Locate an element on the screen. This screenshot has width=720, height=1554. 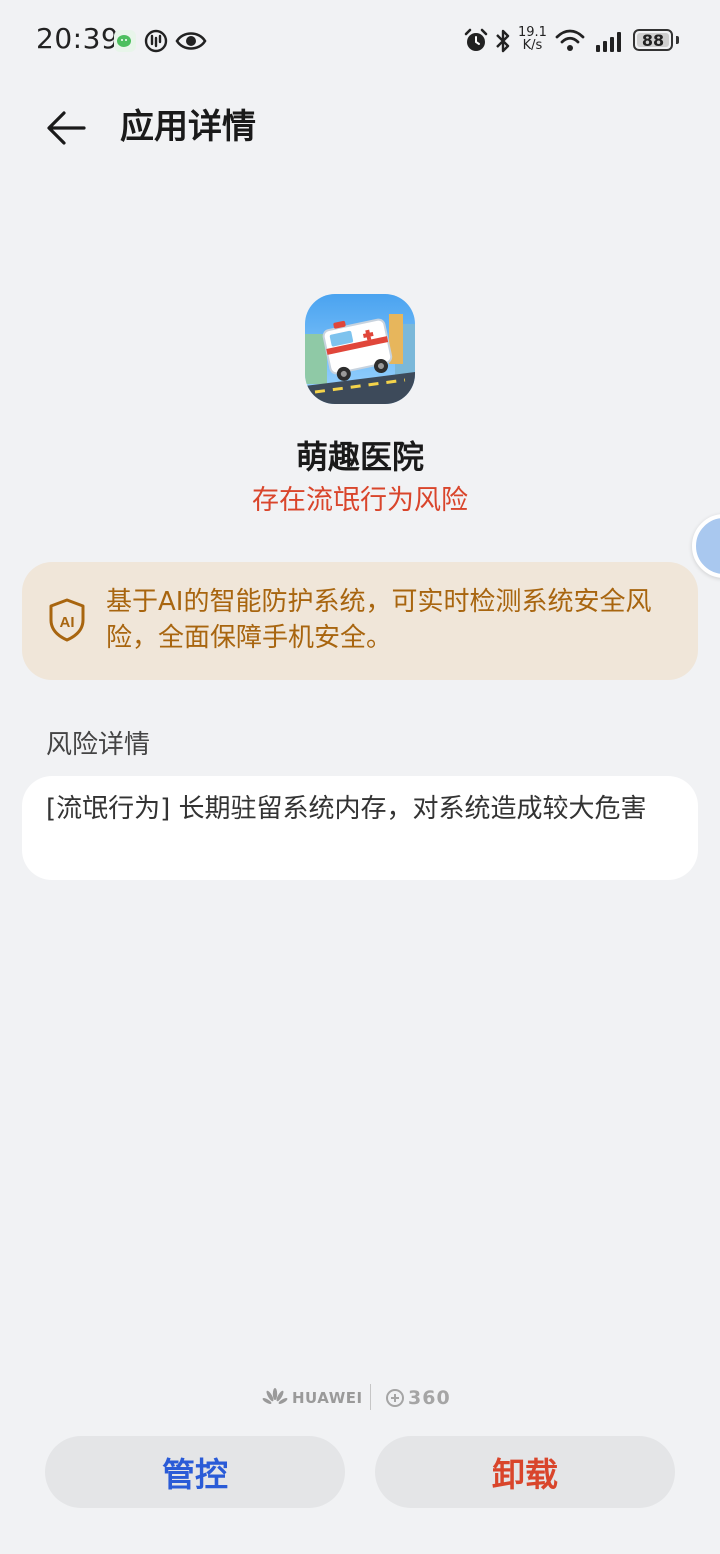
page-title: 应用详情 is located at coordinates (188, 127).